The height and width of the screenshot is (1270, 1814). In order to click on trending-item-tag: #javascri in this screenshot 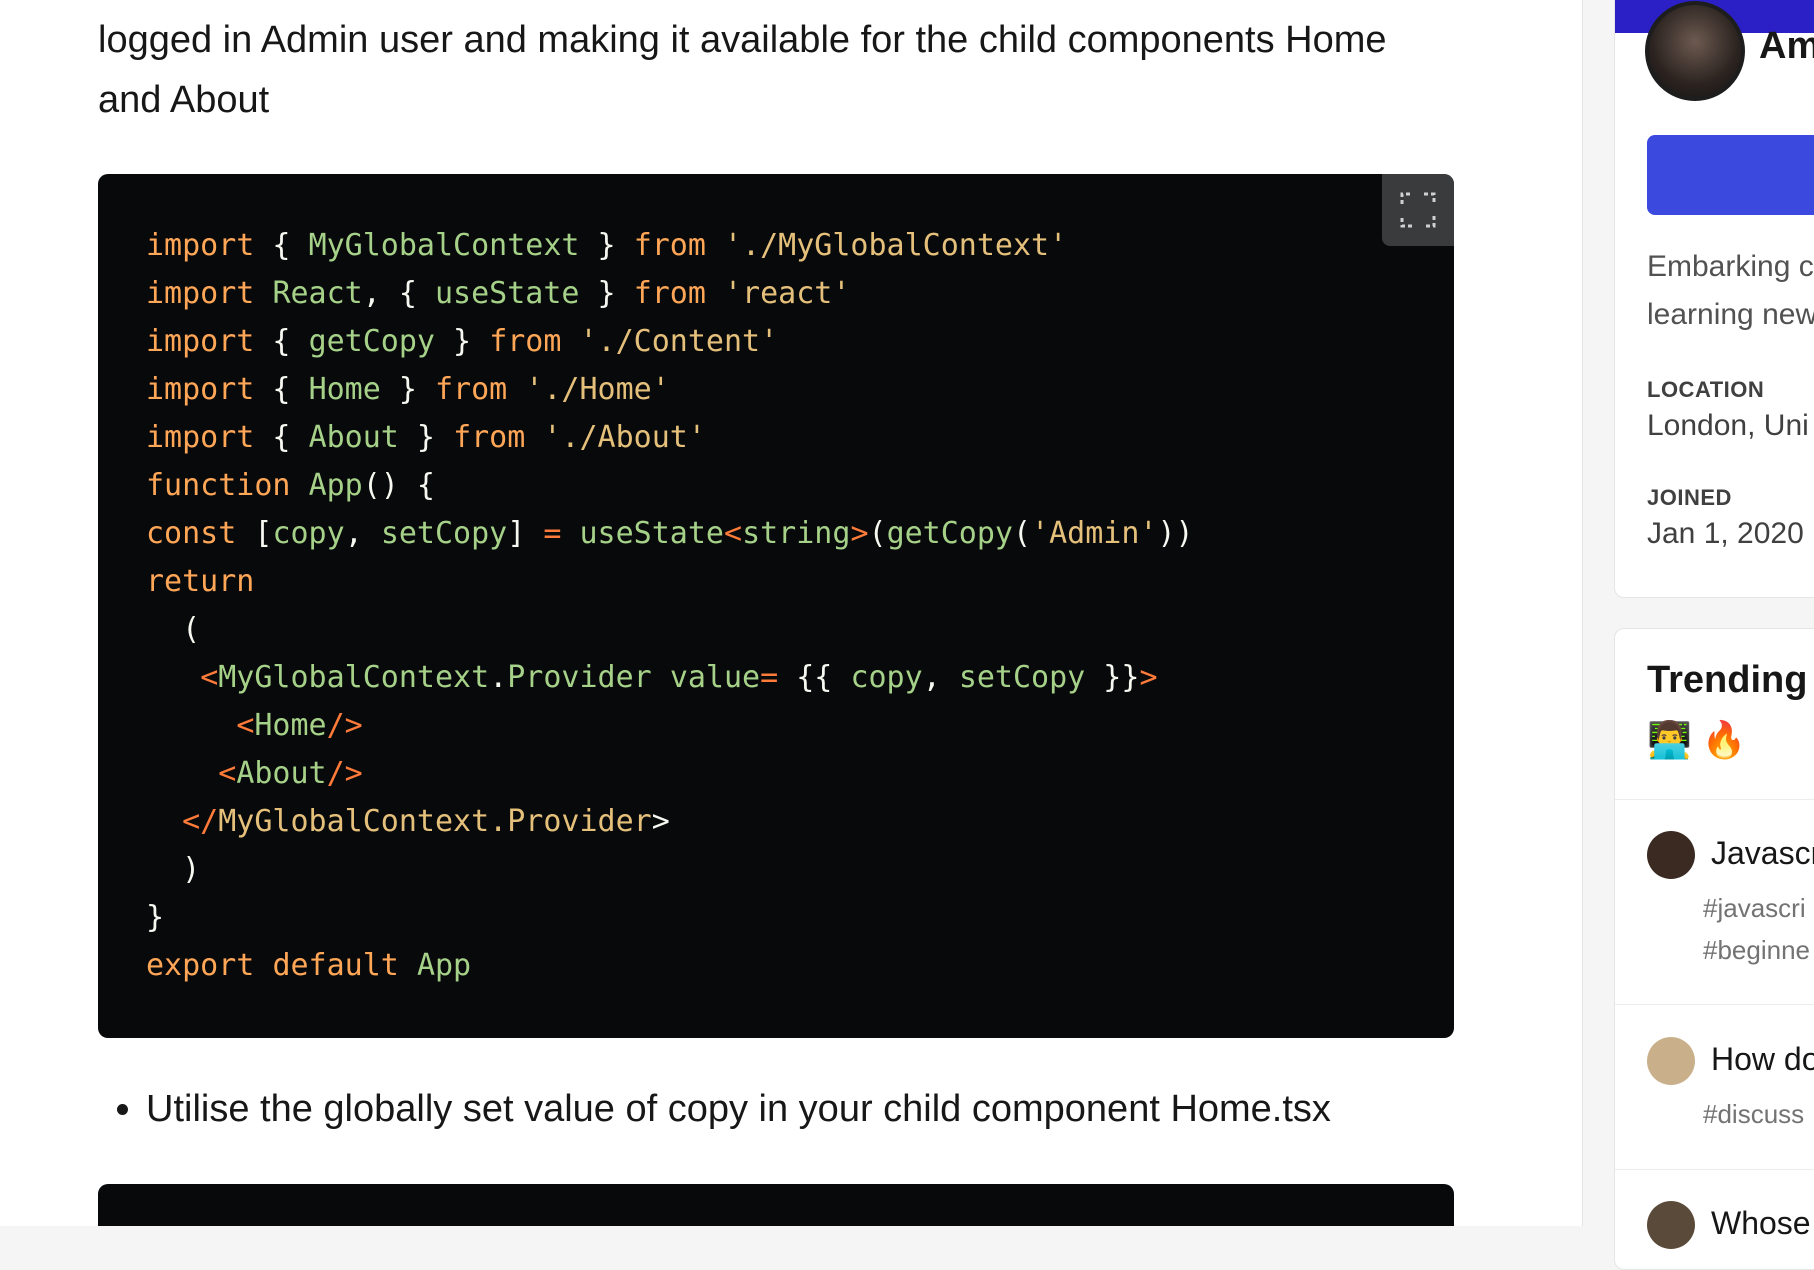, I will do `click(1754, 908)`.